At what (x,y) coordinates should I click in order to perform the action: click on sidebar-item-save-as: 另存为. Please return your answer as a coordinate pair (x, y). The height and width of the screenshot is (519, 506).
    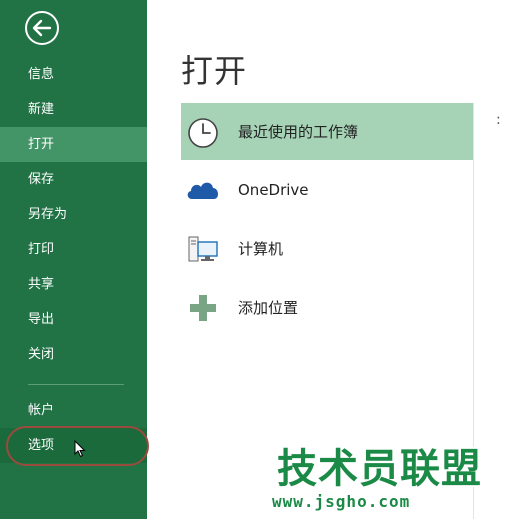
    Looking at the image, I should click on (73, 214).